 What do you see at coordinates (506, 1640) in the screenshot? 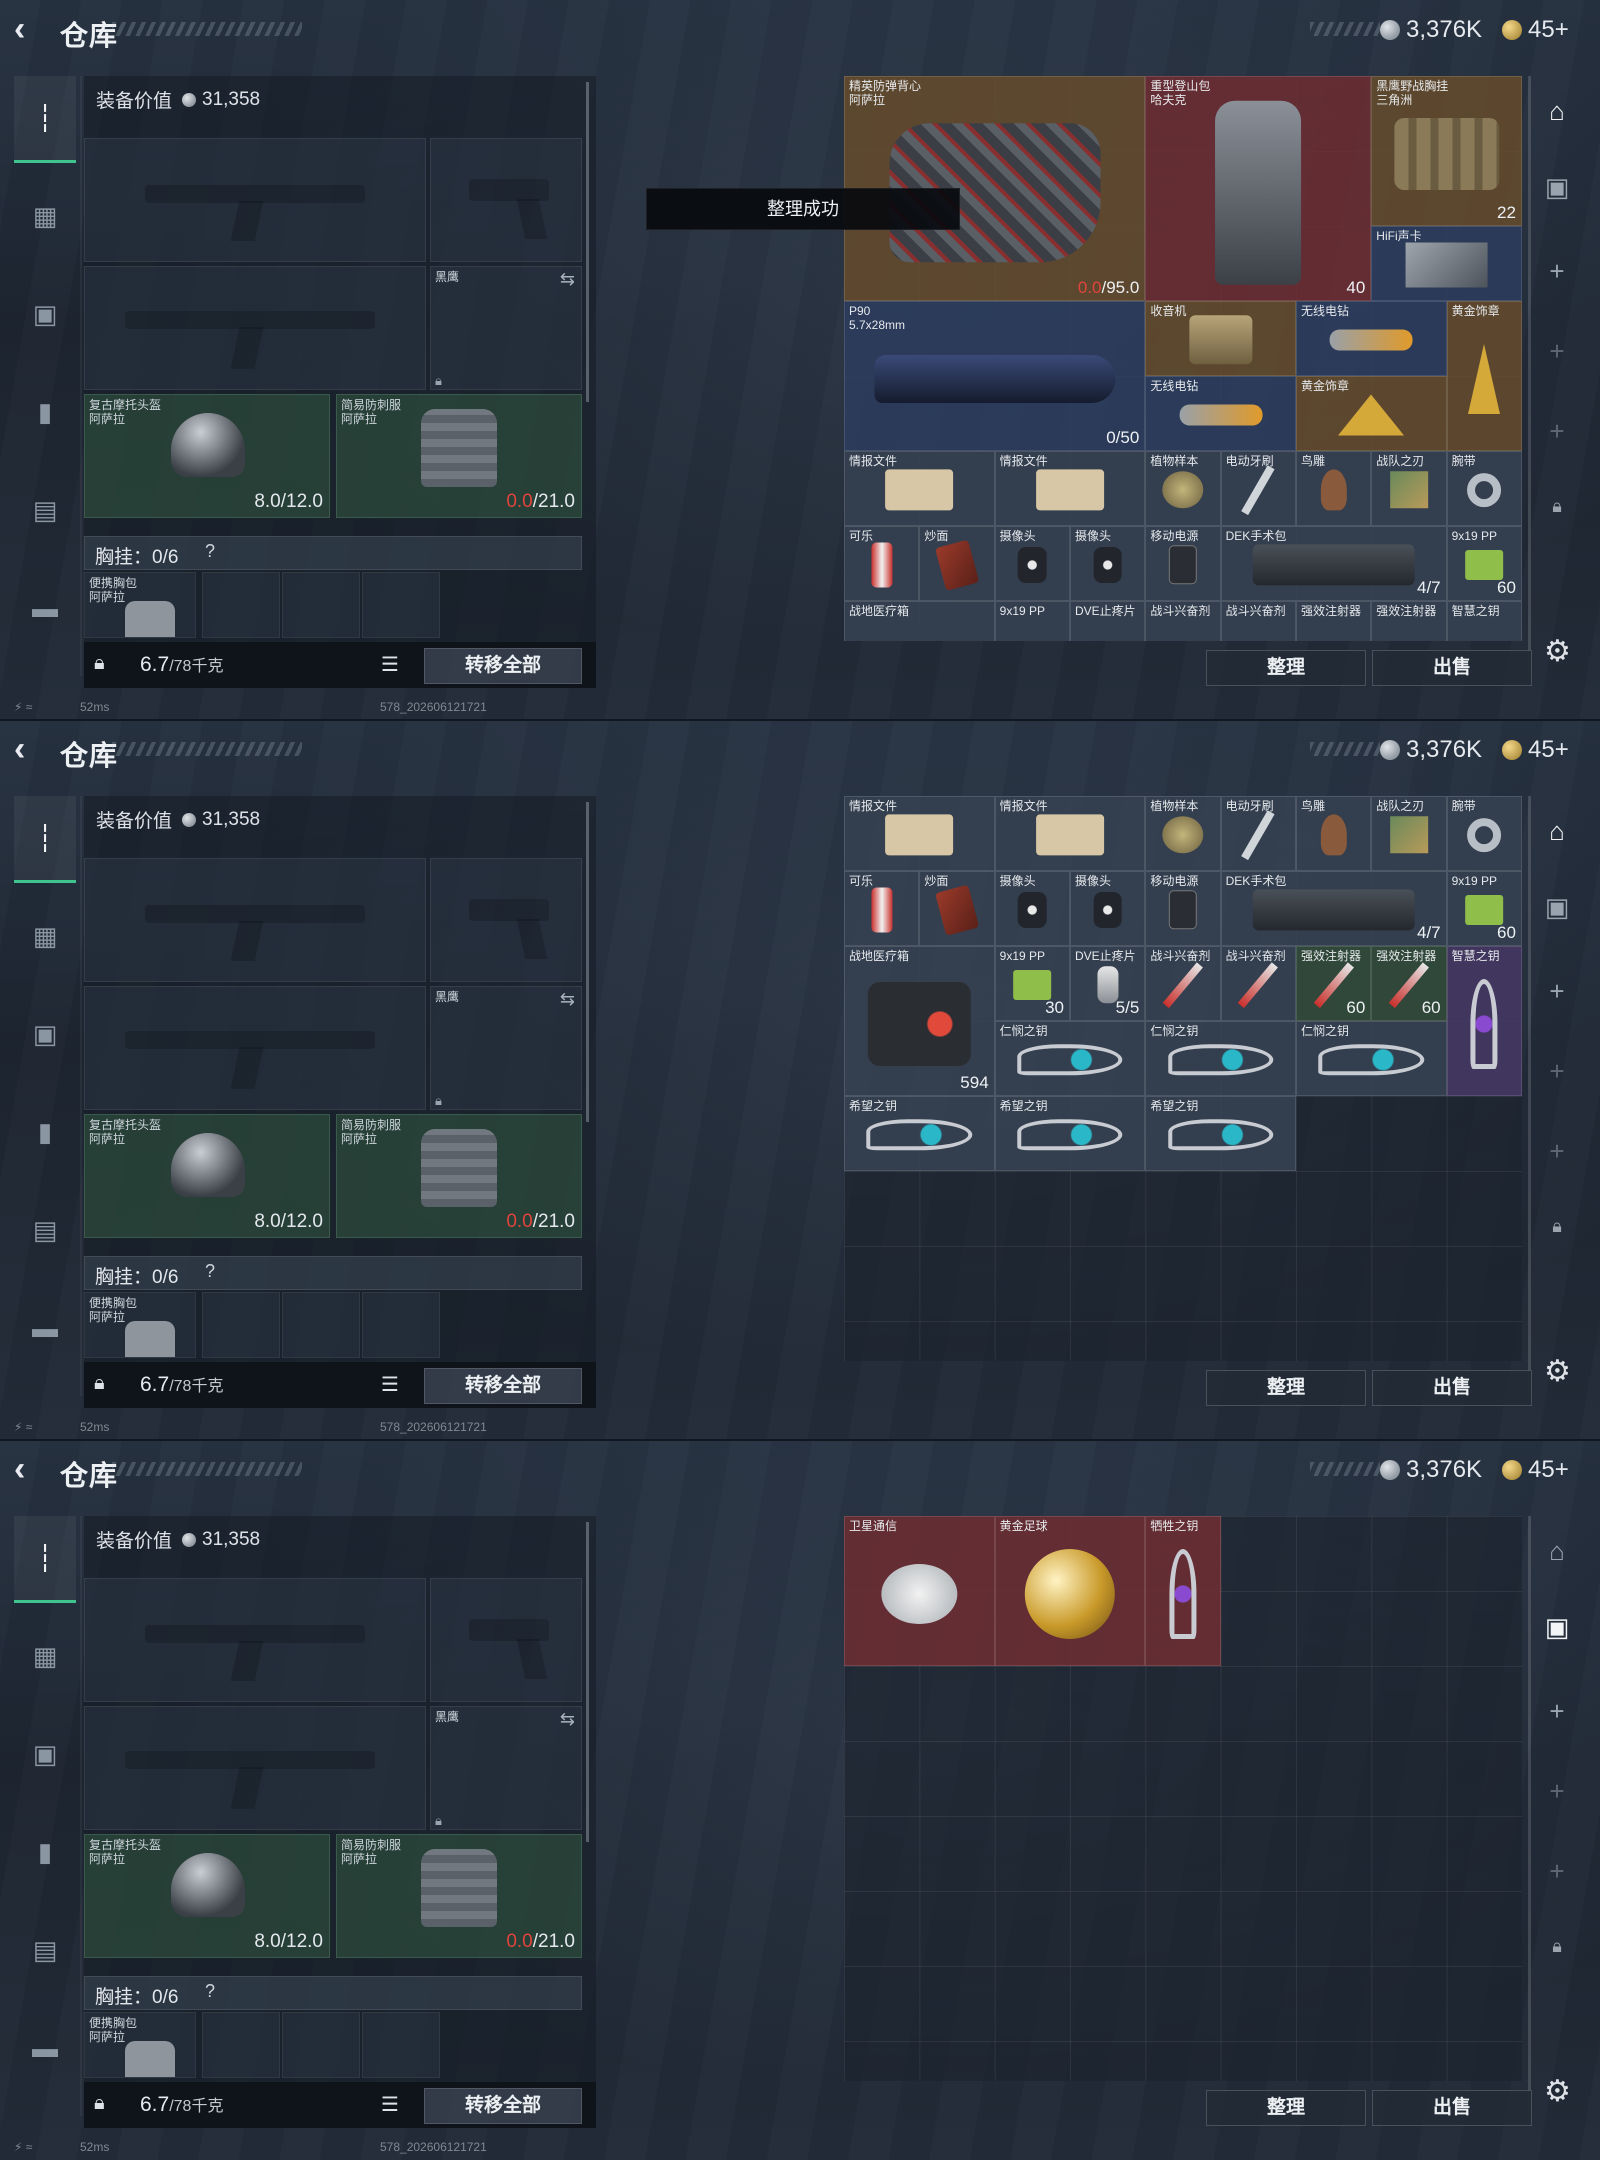
I see `pistol-slot` at bounding box center [506, 1640].